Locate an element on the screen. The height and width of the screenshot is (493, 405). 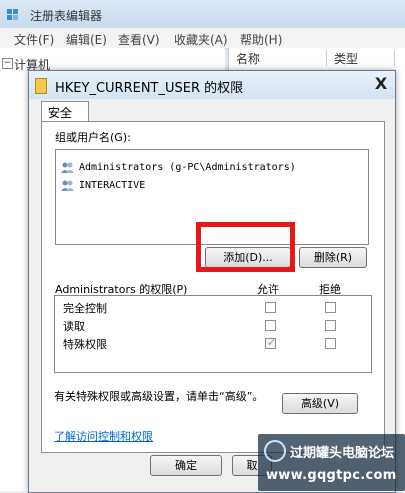
menu-view: 查看(V) is located at coordinates (139, 39).